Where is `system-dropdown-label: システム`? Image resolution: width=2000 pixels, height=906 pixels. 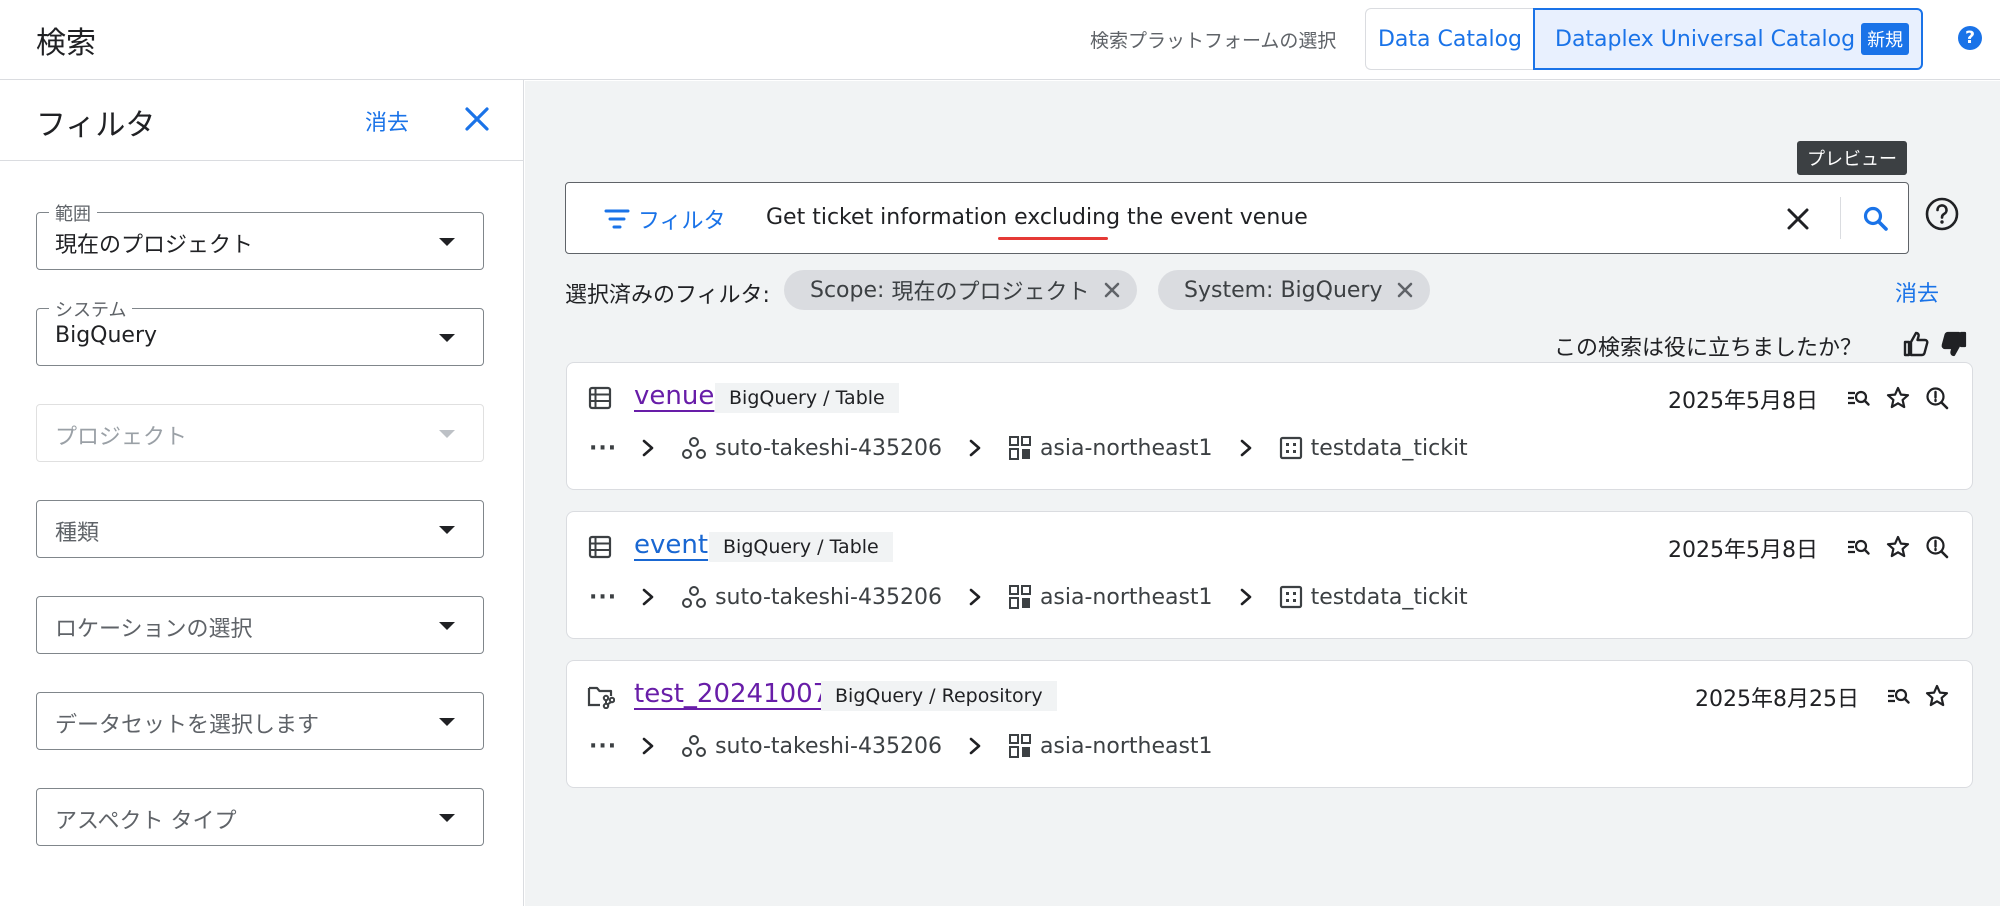 system-dropdown-label: システム is located at coordinates (91, 309).